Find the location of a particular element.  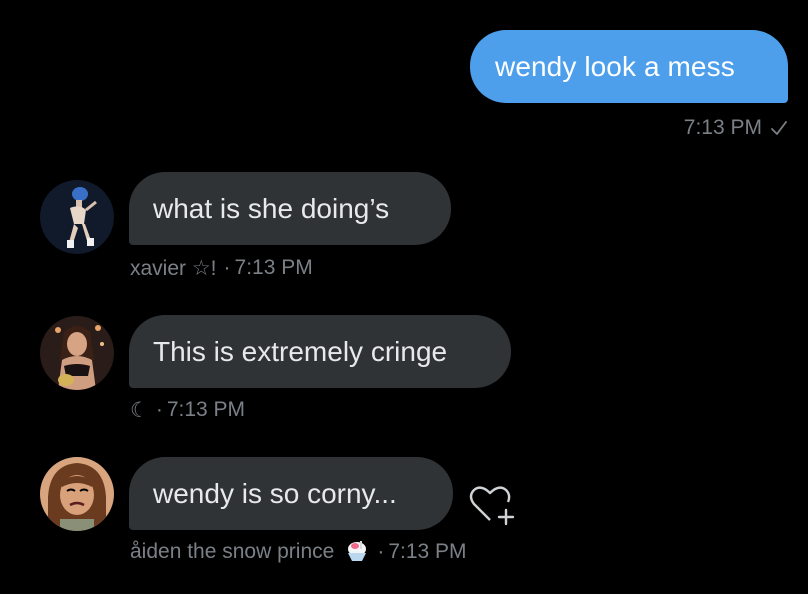

received-message-bubble: what is she doing’s is located at coordinates (290, 208).